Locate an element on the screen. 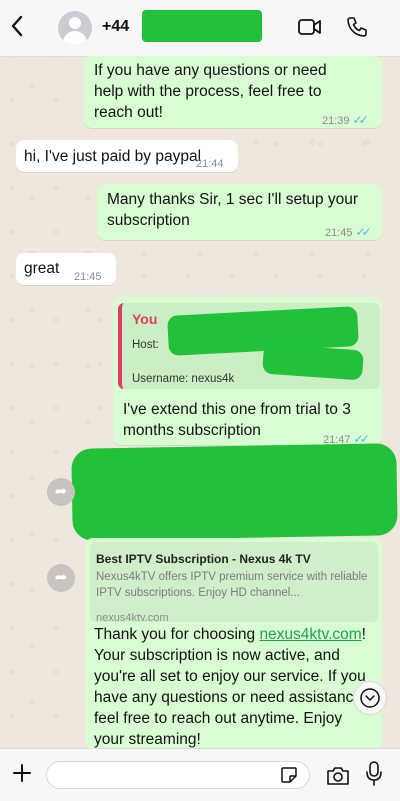 This screenshot has width=400, height=801. contact-name: +44 is located at coordinates (115, 27).